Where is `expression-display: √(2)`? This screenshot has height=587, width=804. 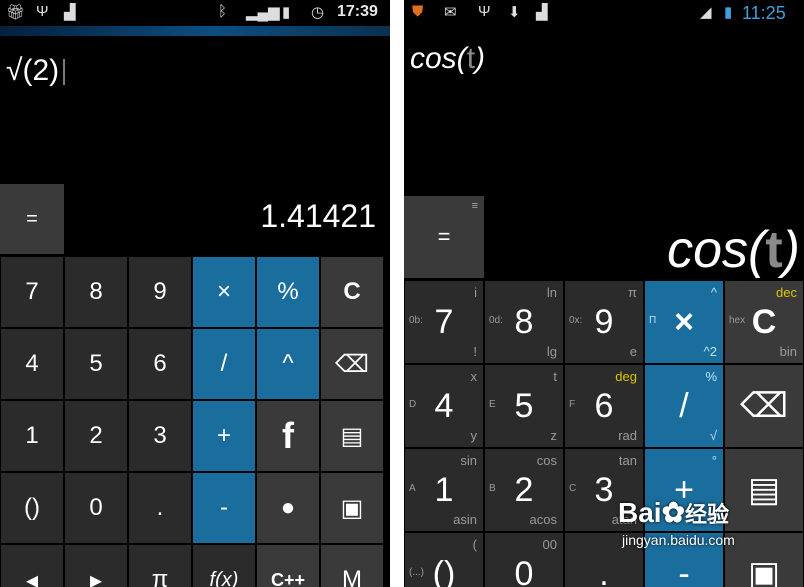
expression-display: √(2) is located at coordinates (36, 71).